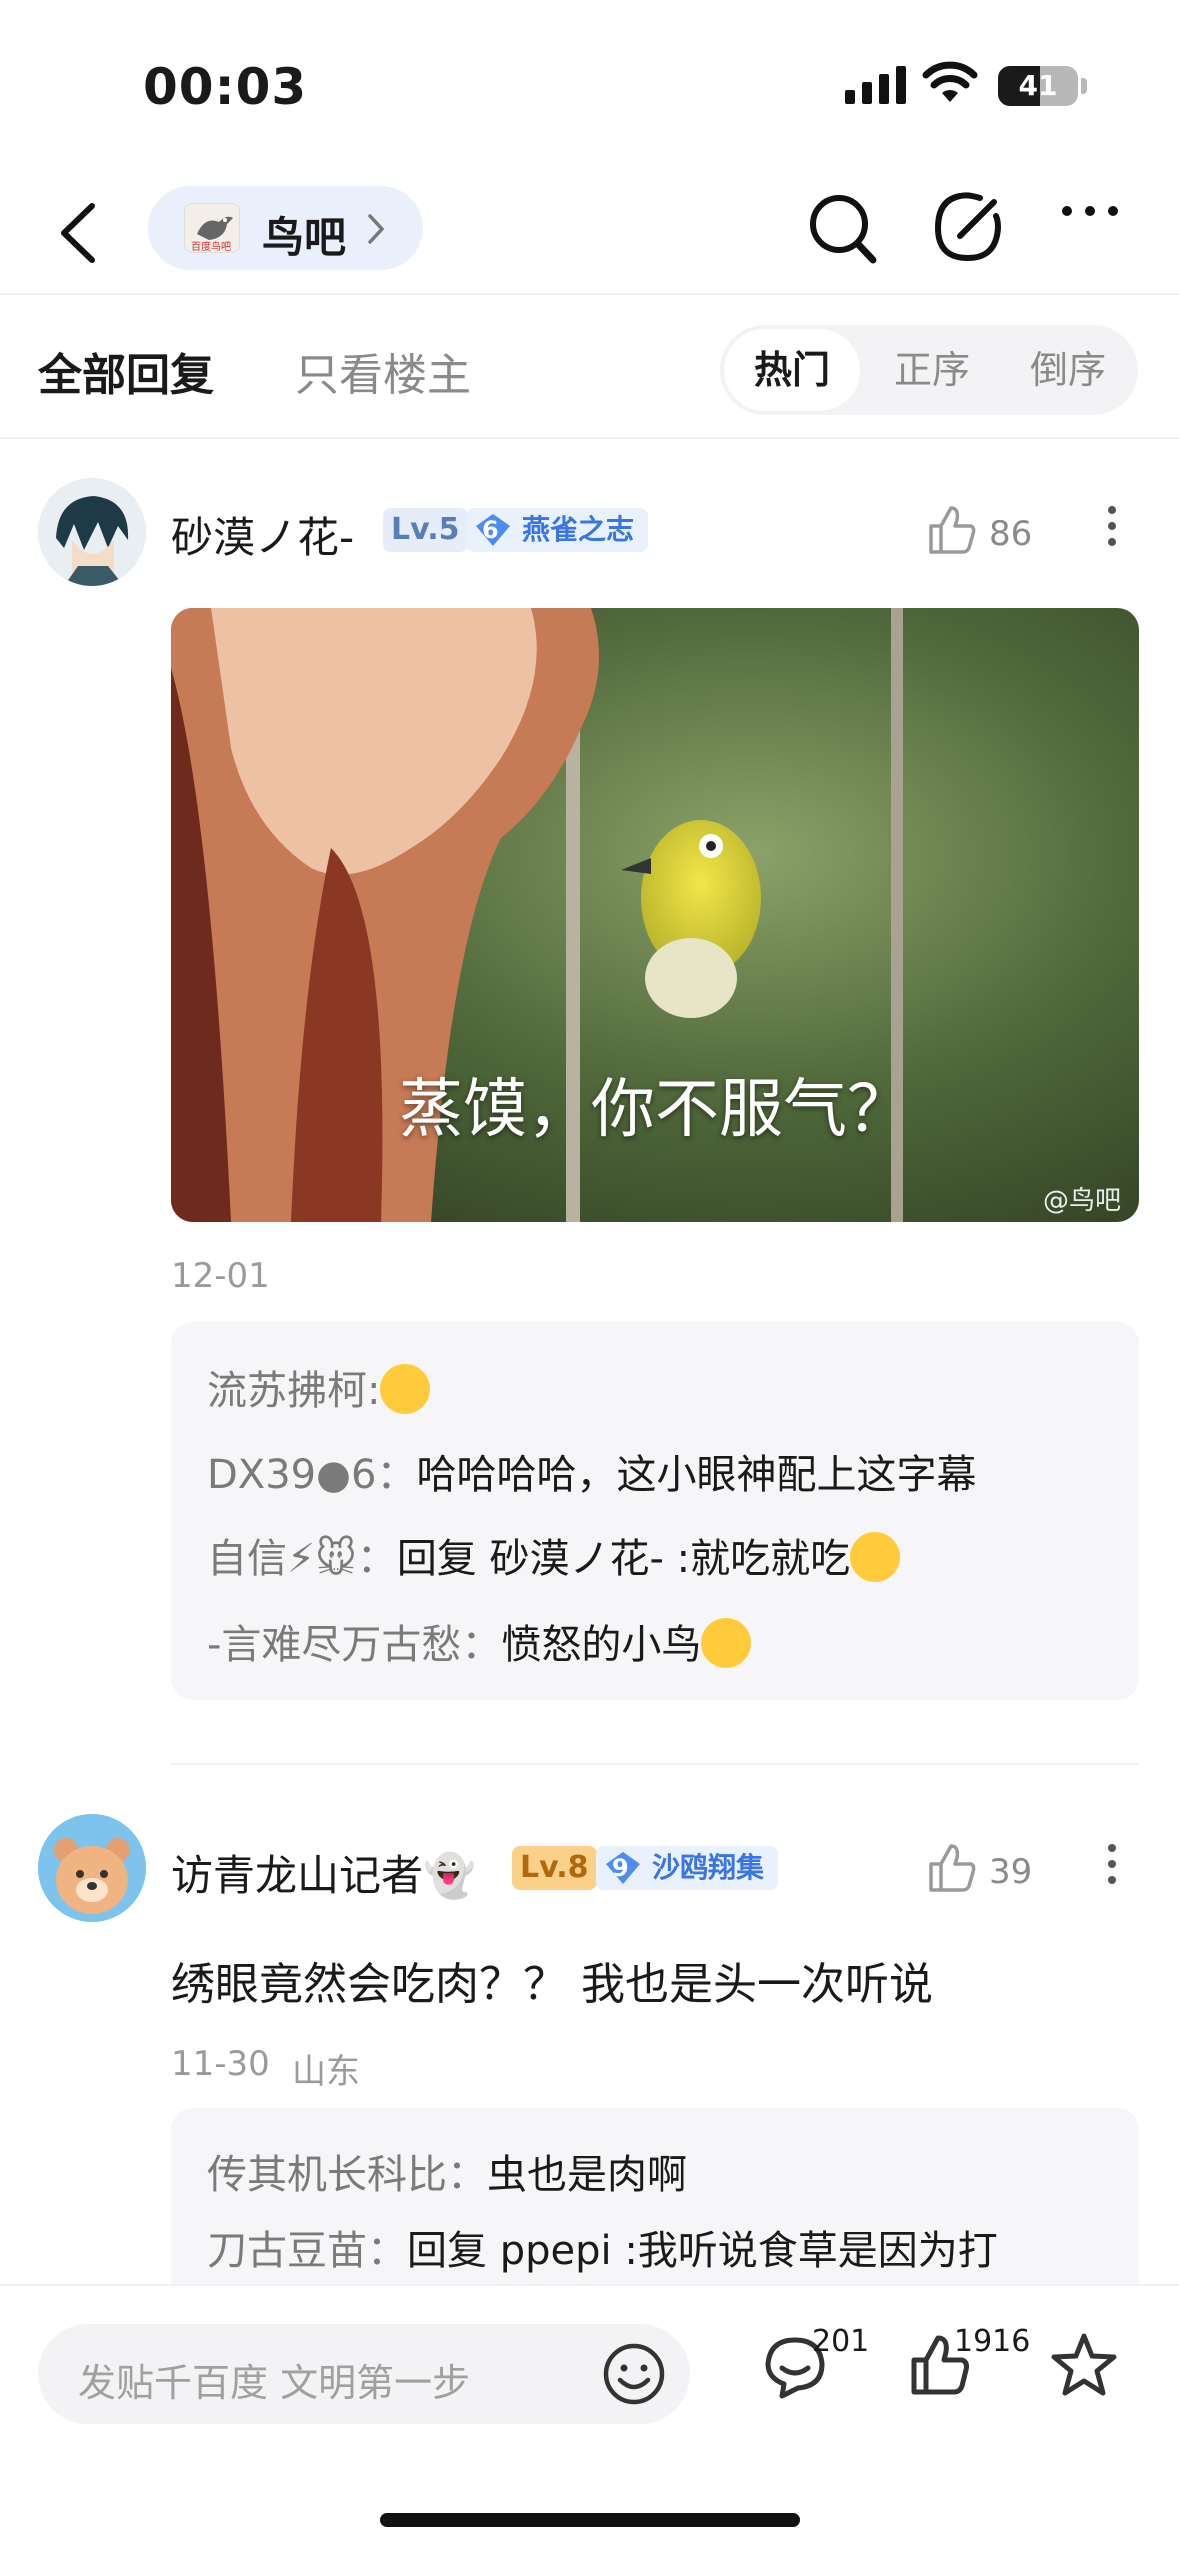 The height and width of the screenshot is (2556, 1179). What do you see at coordinates (287, 2251) in the screenshot?
I see `reply-author: 刀古豆苗` at bounding box center [287, 2251].